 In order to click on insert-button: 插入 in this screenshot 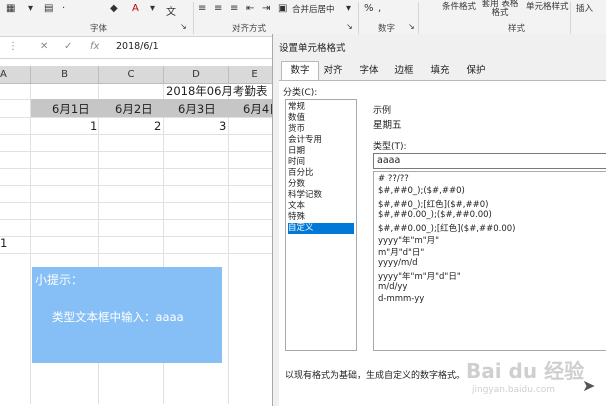, I will do `click(584, 8)`.